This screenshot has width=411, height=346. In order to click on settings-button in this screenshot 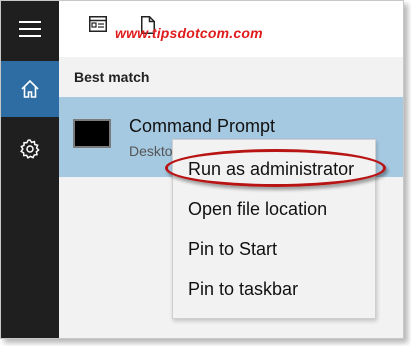, I will do `click(30, 149)`.